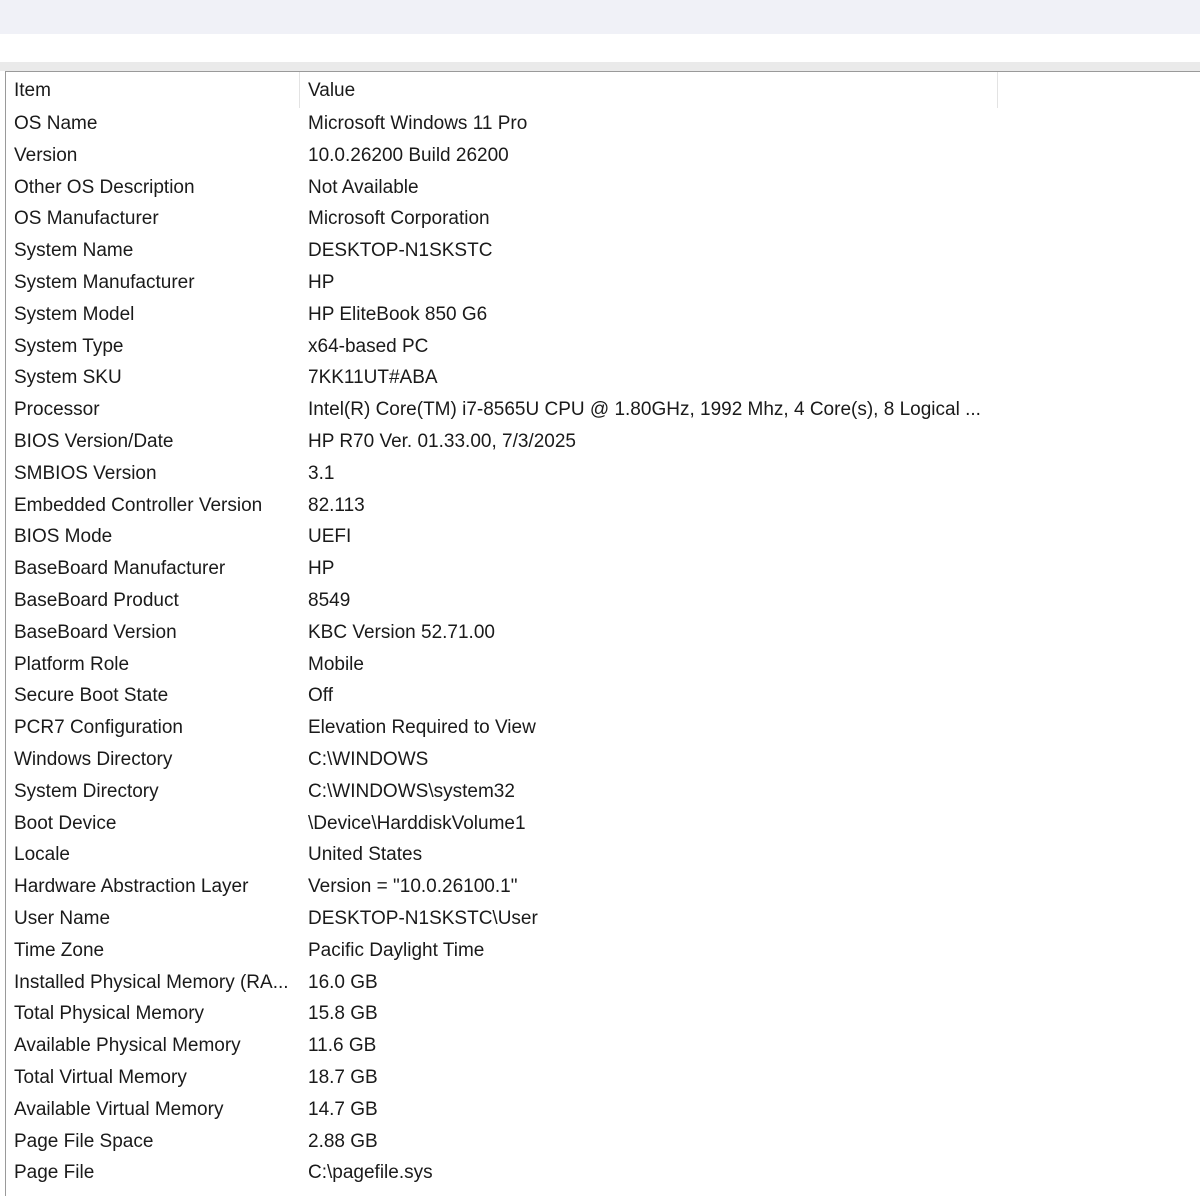 This screenshot has width=1200, height=1200. What do you see at coordinates (74, 314) in the screenshot?
I see `row-item-label: System Model` at bounding box center [74, 314].